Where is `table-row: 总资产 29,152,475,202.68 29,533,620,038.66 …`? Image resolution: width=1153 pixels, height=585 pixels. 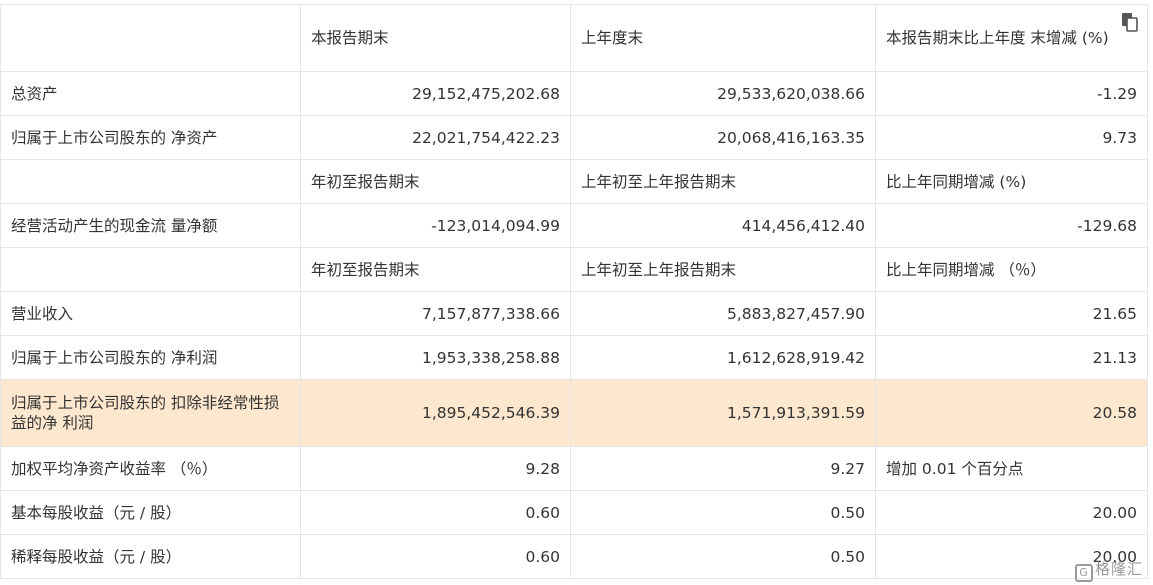 table-row: 总资产 29,152,475,202.68 29,533,620,038.66 … is located at coordinates (574, 93).